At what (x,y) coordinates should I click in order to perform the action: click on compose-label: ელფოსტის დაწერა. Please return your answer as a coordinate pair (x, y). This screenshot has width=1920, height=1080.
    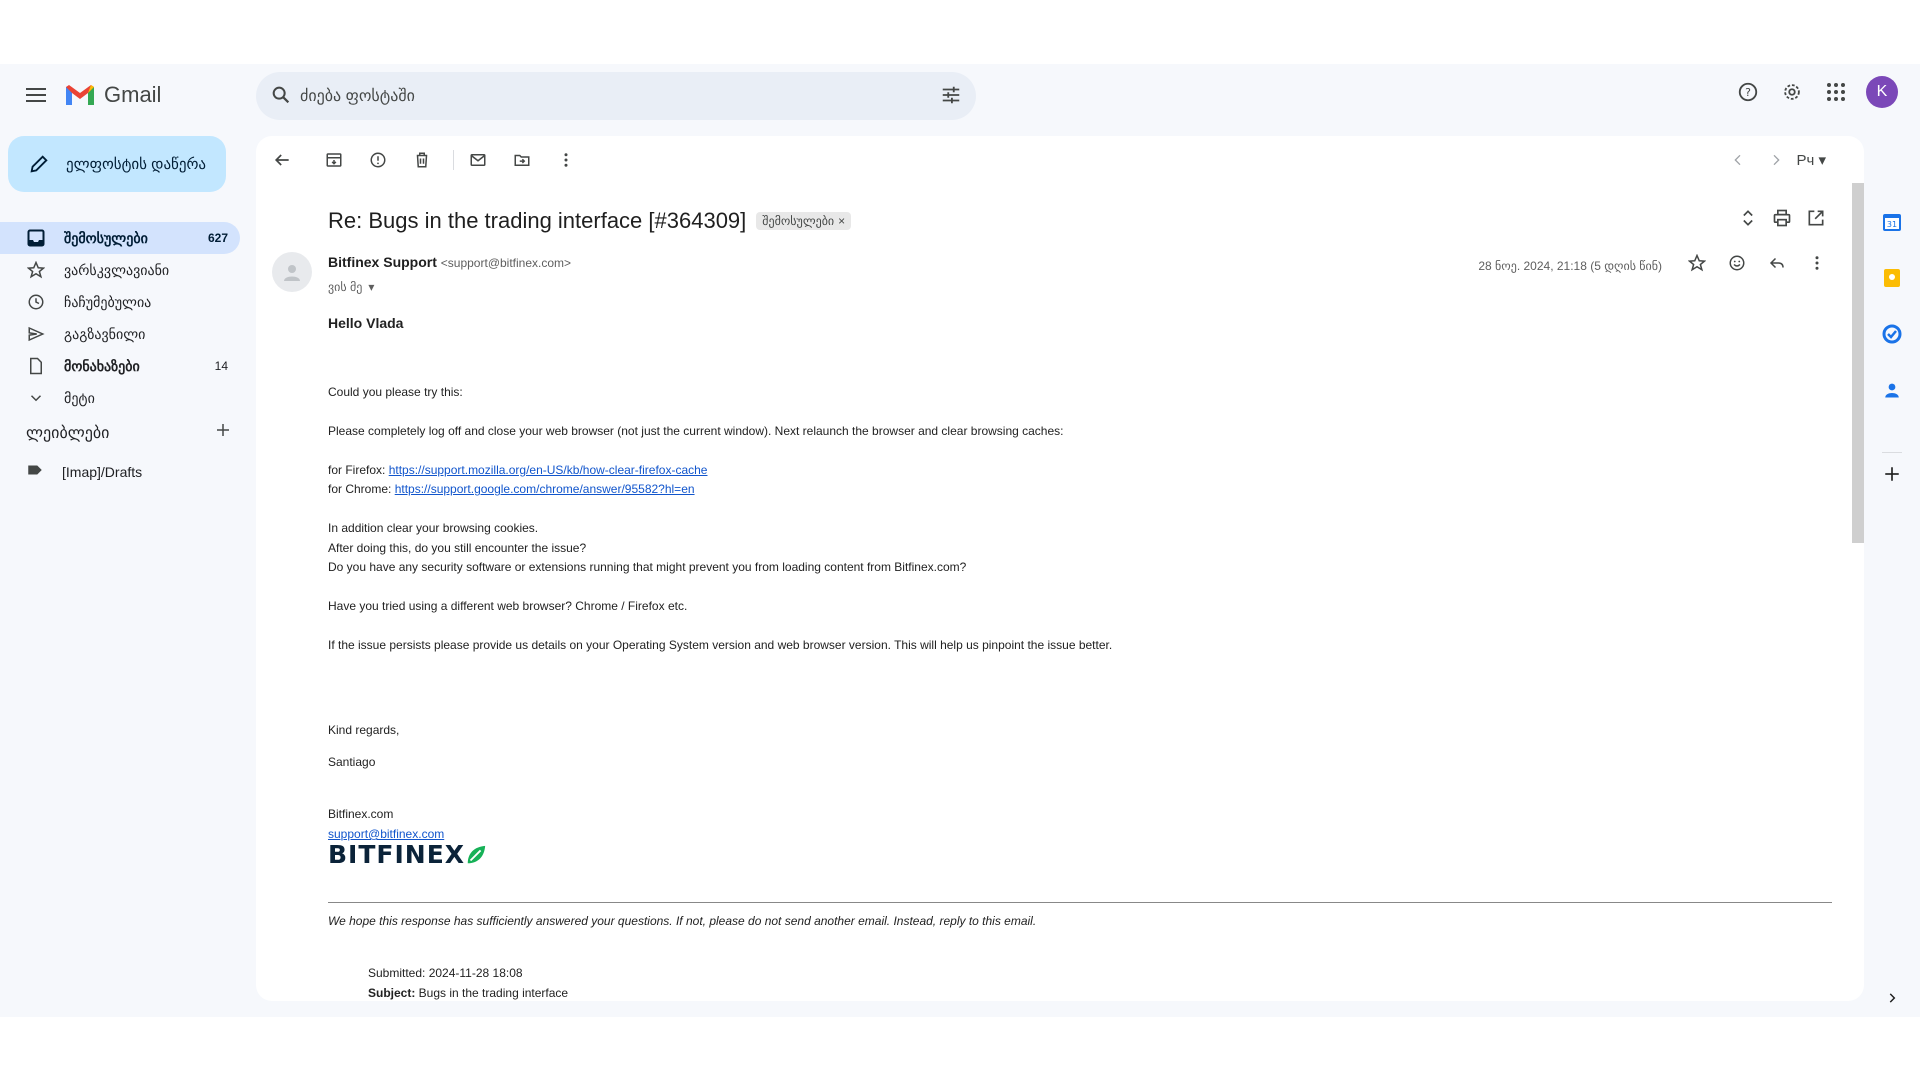
    Looking at the image, I should click on (136, 164).